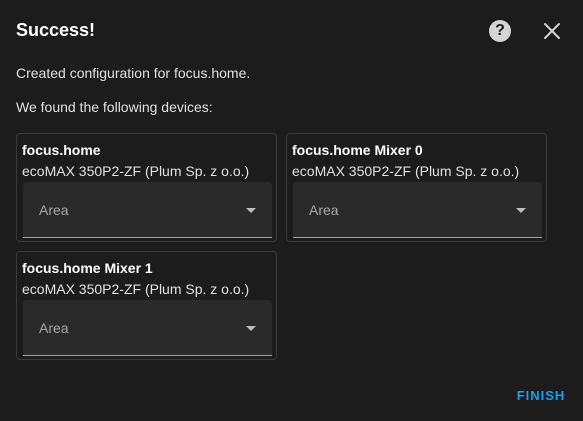 The height and width of the screenshot is (421, 583). Describe the element at coordinates (87, 268) in the screenshot. I see `device-name: focus.home Mixer 1` at that location.